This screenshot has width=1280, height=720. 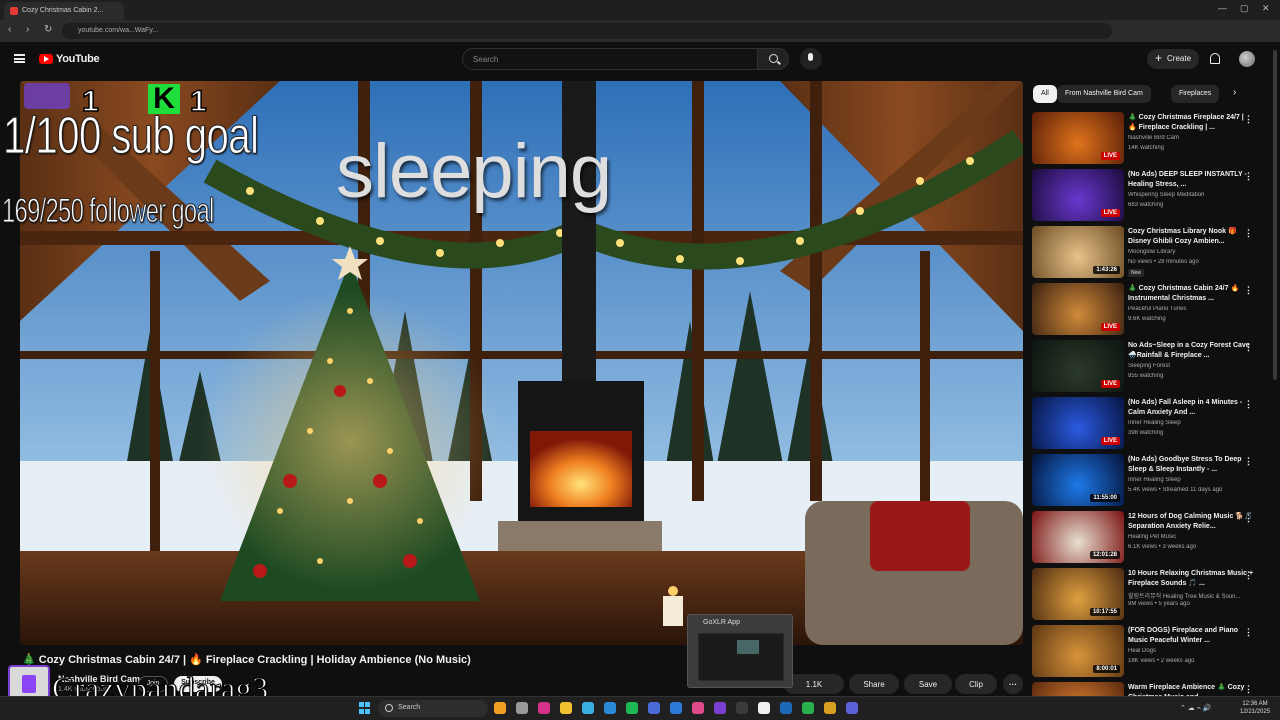 I want to click on more-actions-button: ···, so click(x=1013, y=684).